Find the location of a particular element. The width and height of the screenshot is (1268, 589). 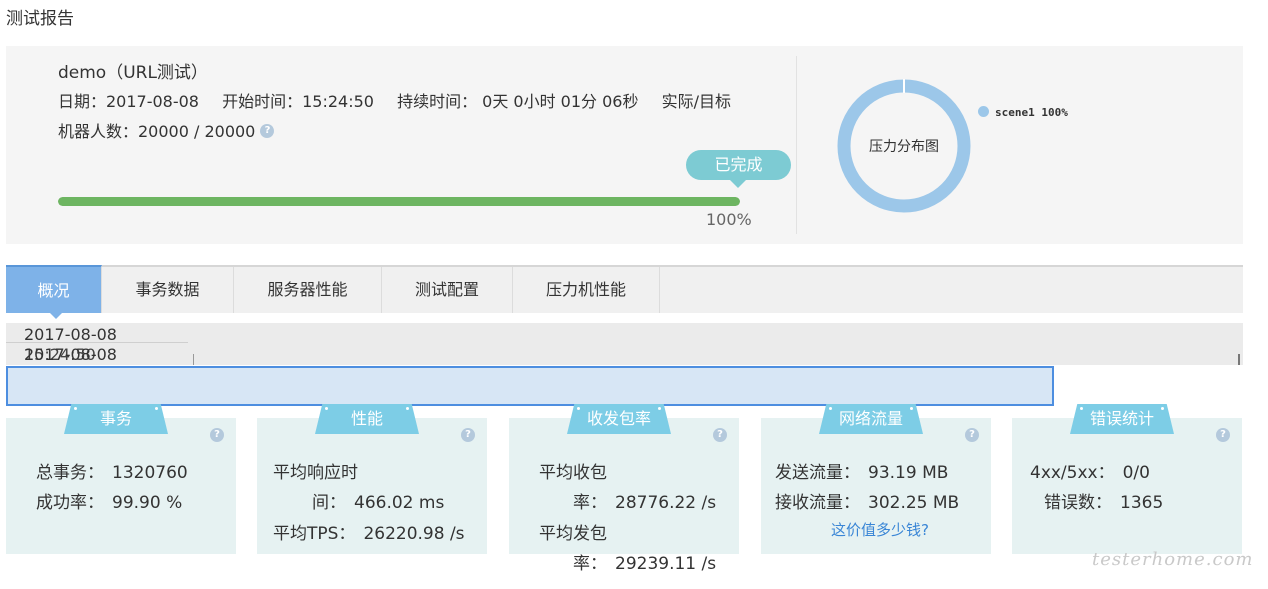

card-tag-packet-rate: 收发包率 is located at coordinates (619, 419).